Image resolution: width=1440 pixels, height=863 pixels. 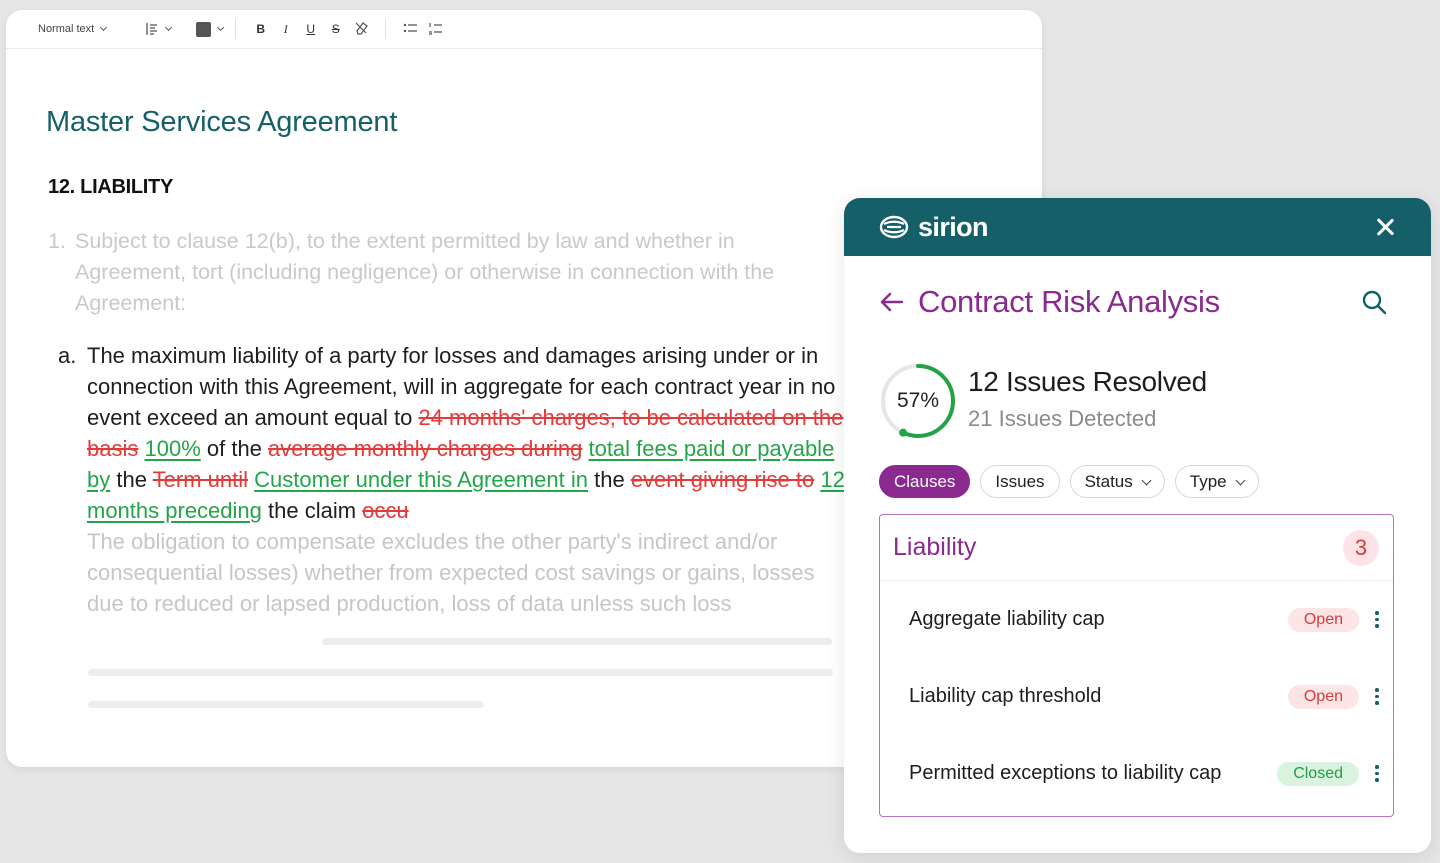 What do you see at coordinates (66, 29) in the screenshot?
I see `text-style-label: Normal text` at bounding box center [66, 29].